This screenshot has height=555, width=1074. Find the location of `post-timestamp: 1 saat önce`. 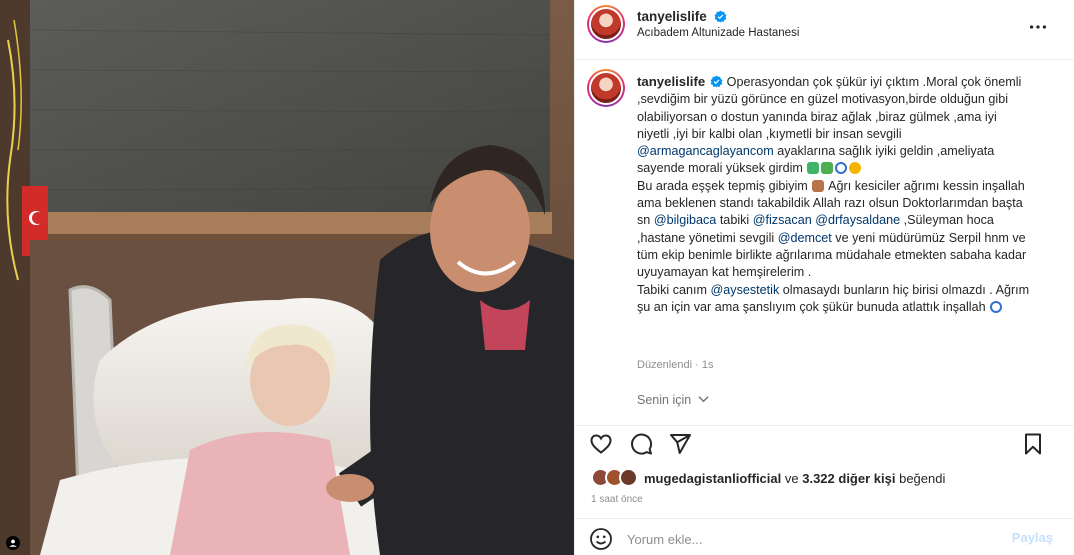

post-timestamp: 1 saat önce is located at coordinates (617, 499).